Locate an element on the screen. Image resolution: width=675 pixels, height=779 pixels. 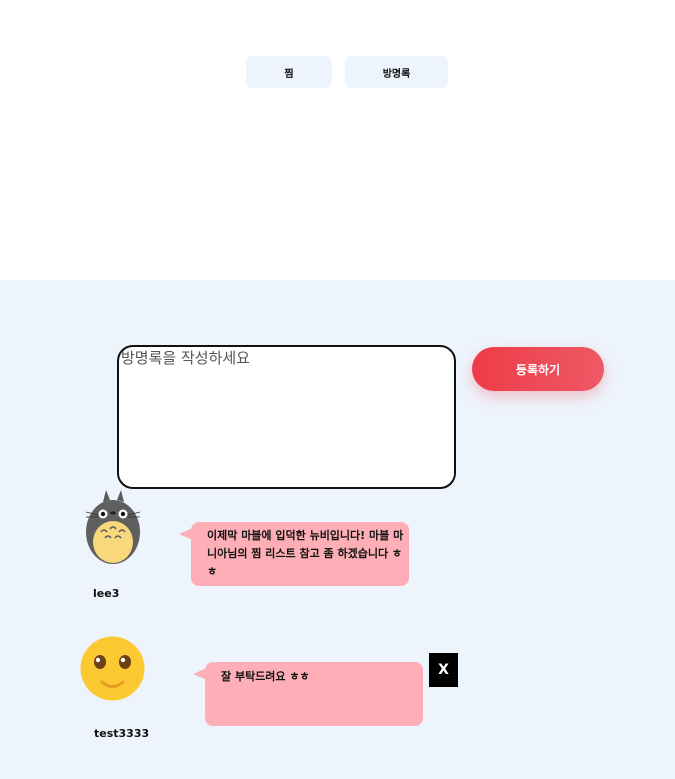
entry-message: 잘 부탁드려요 ㅎㅎ is located at coordinates (308, 694).